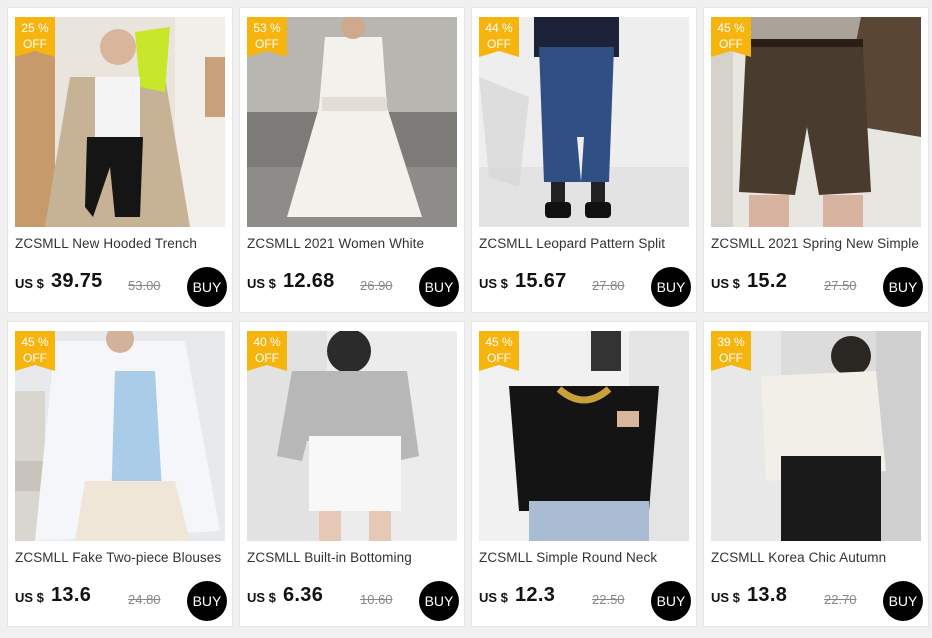 The height and width of the screenshot is (638, 932). What do you see at coordinates (767, 595) in the screenshot?
I see `sale-price: 13.8` at bounding box center [767, 595].